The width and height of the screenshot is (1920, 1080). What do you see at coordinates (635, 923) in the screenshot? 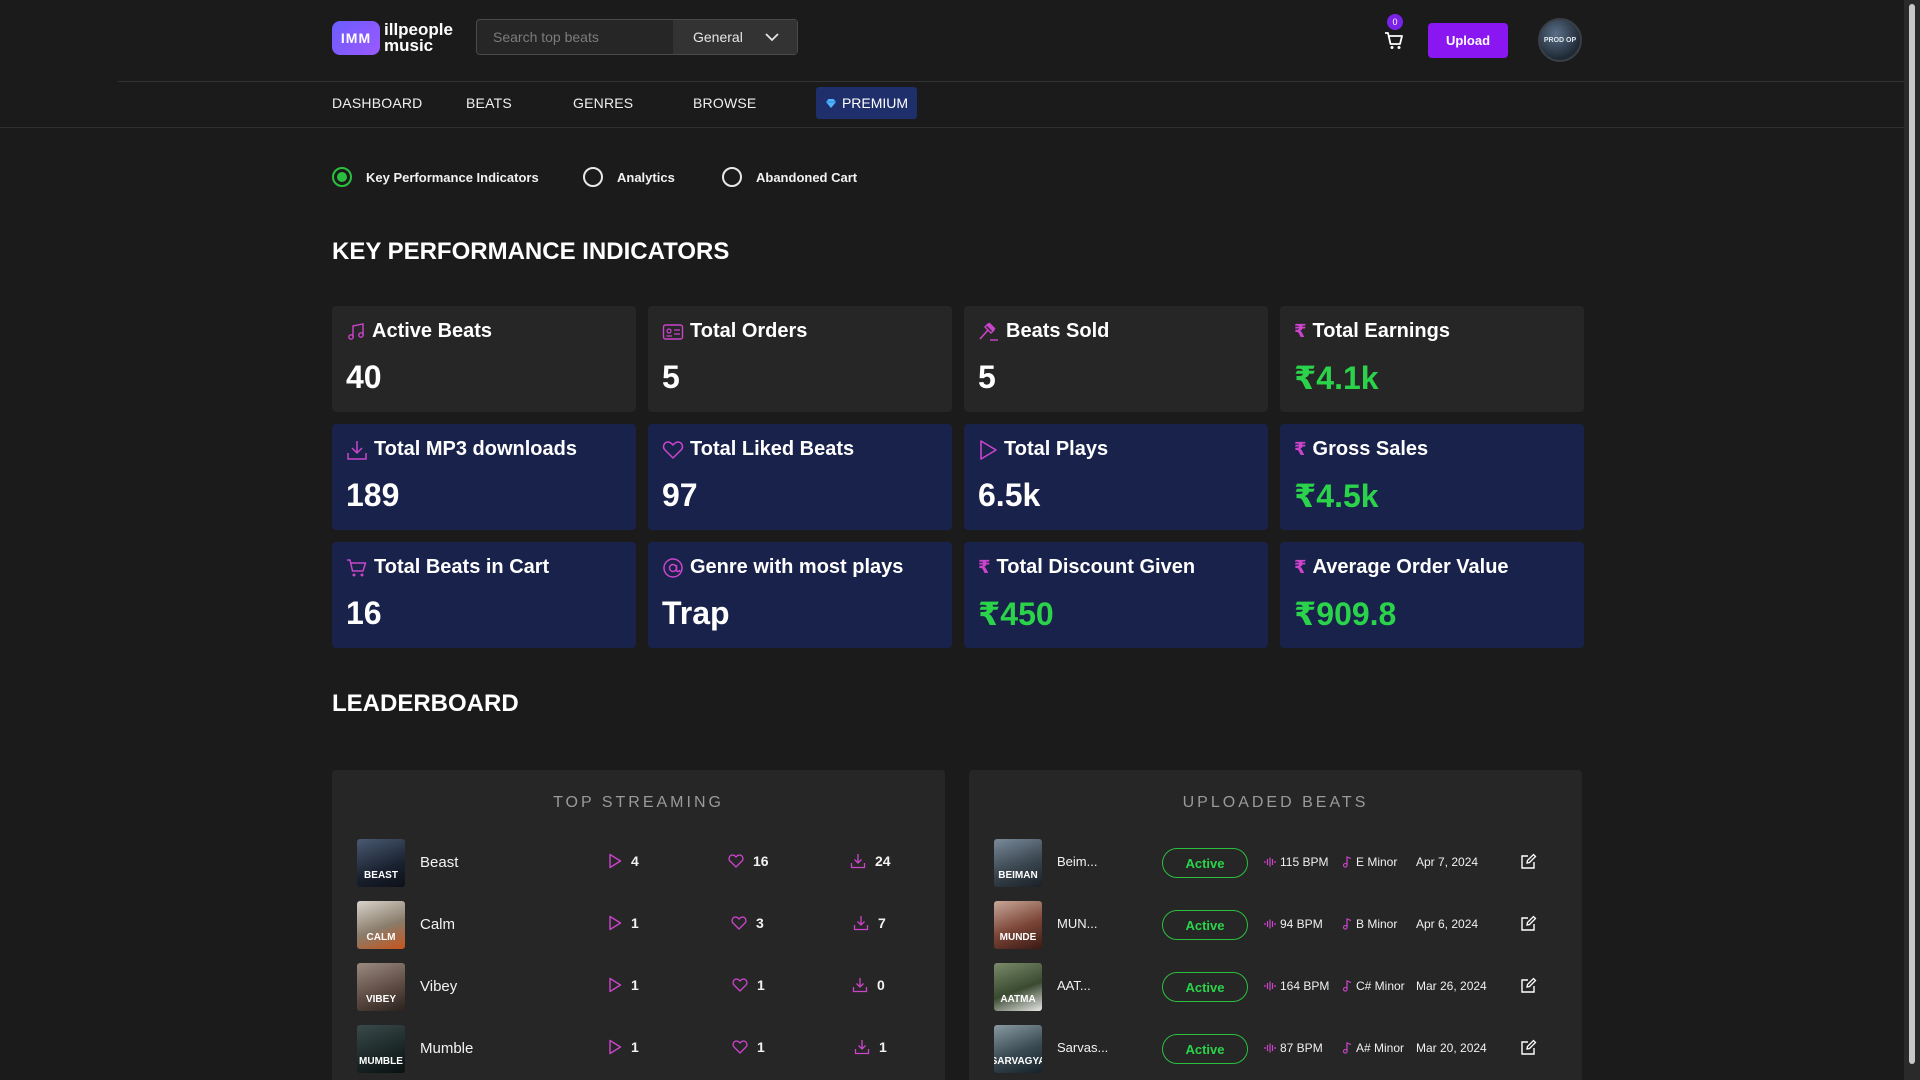
I see `plays-count: 1` at bounding box center [635, 923].